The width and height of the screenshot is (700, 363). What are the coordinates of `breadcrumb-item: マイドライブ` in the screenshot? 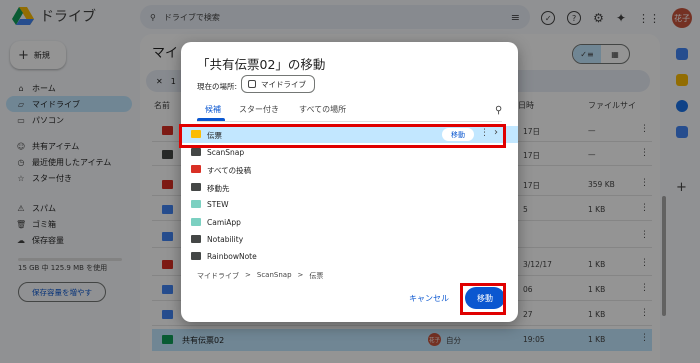 It's located at (218, 276).